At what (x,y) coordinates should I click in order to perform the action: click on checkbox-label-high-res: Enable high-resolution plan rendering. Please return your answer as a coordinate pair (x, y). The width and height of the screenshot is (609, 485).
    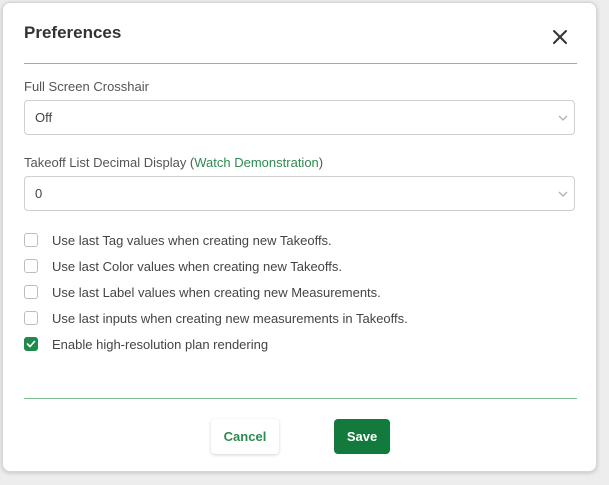
    Looking at the image, I should click on (160, 344).